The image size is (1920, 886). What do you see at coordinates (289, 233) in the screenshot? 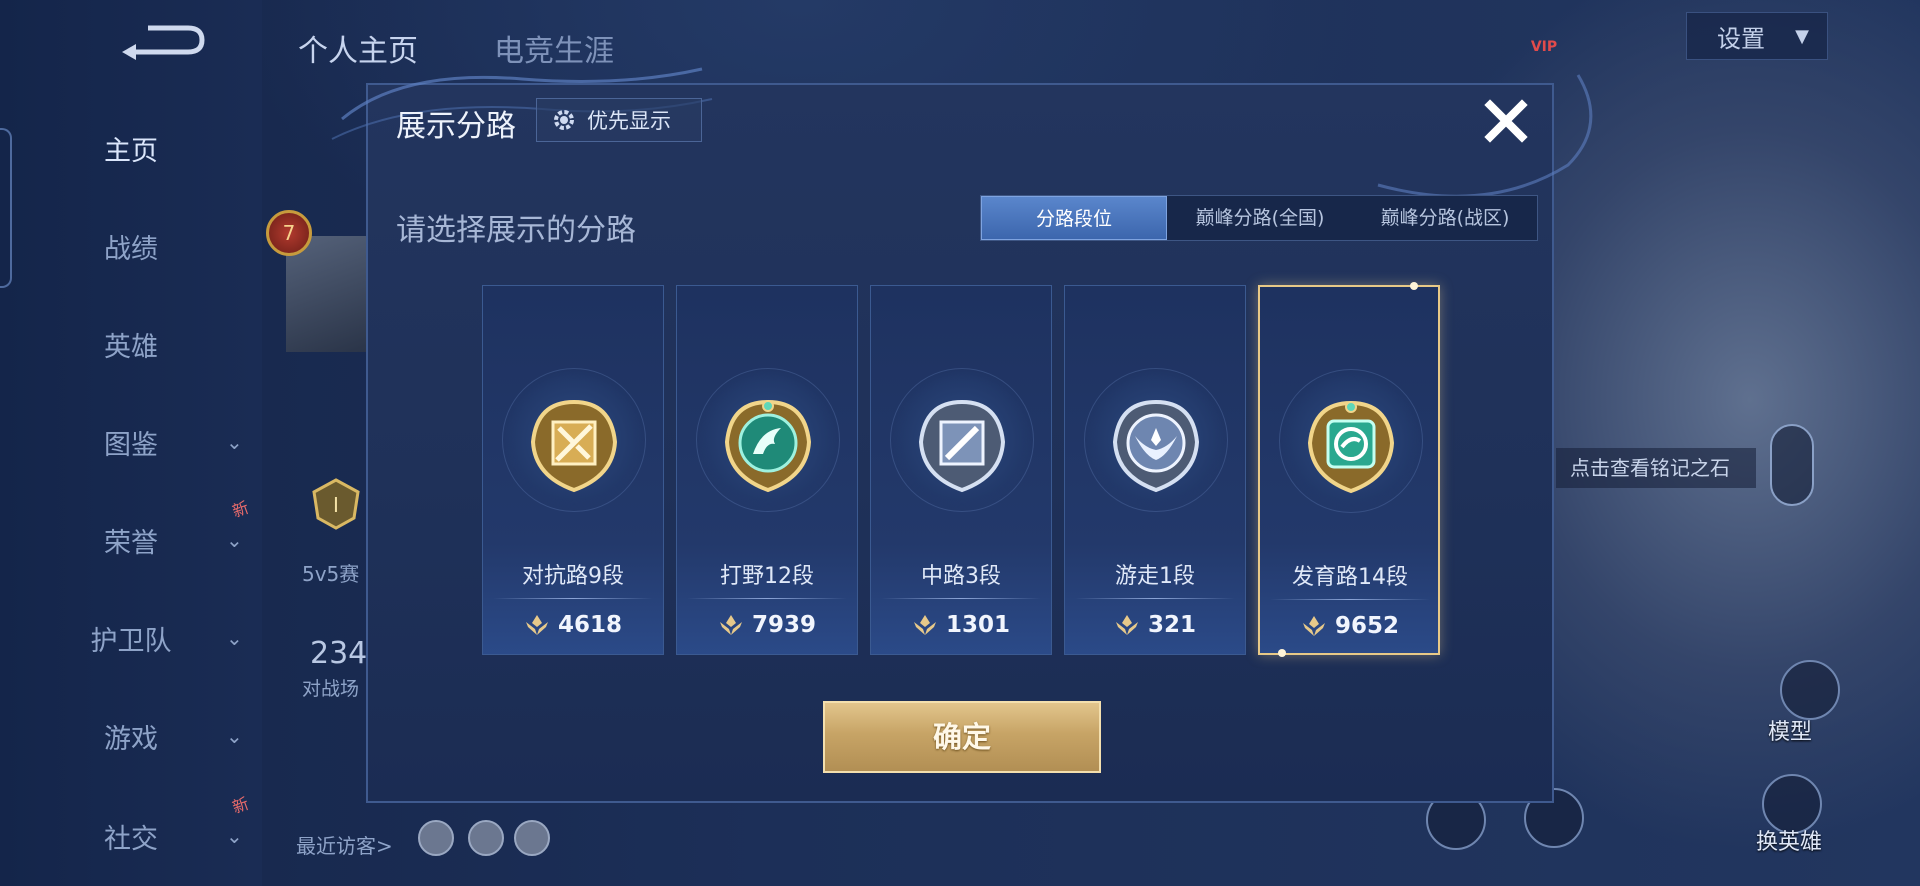
I see `level-badge: 7` at bounding box center [289, 233].